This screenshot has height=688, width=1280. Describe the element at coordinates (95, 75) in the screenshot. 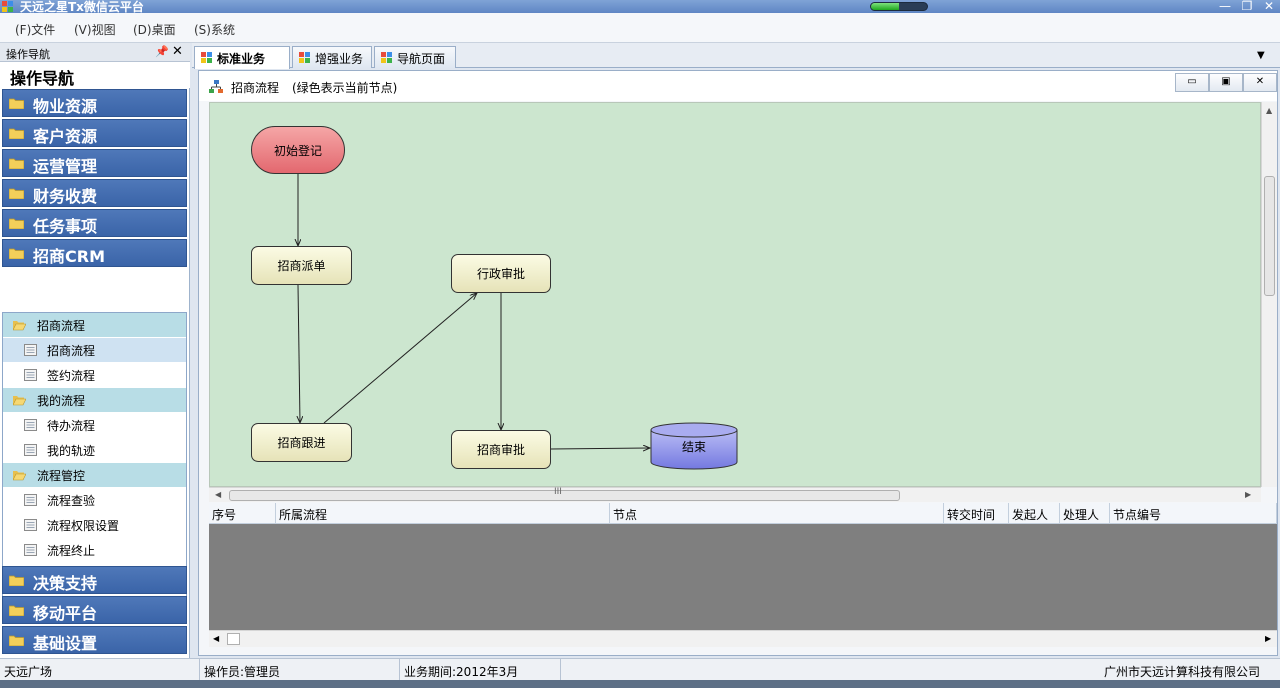

I see `nav-title: 操作导航` at that location.